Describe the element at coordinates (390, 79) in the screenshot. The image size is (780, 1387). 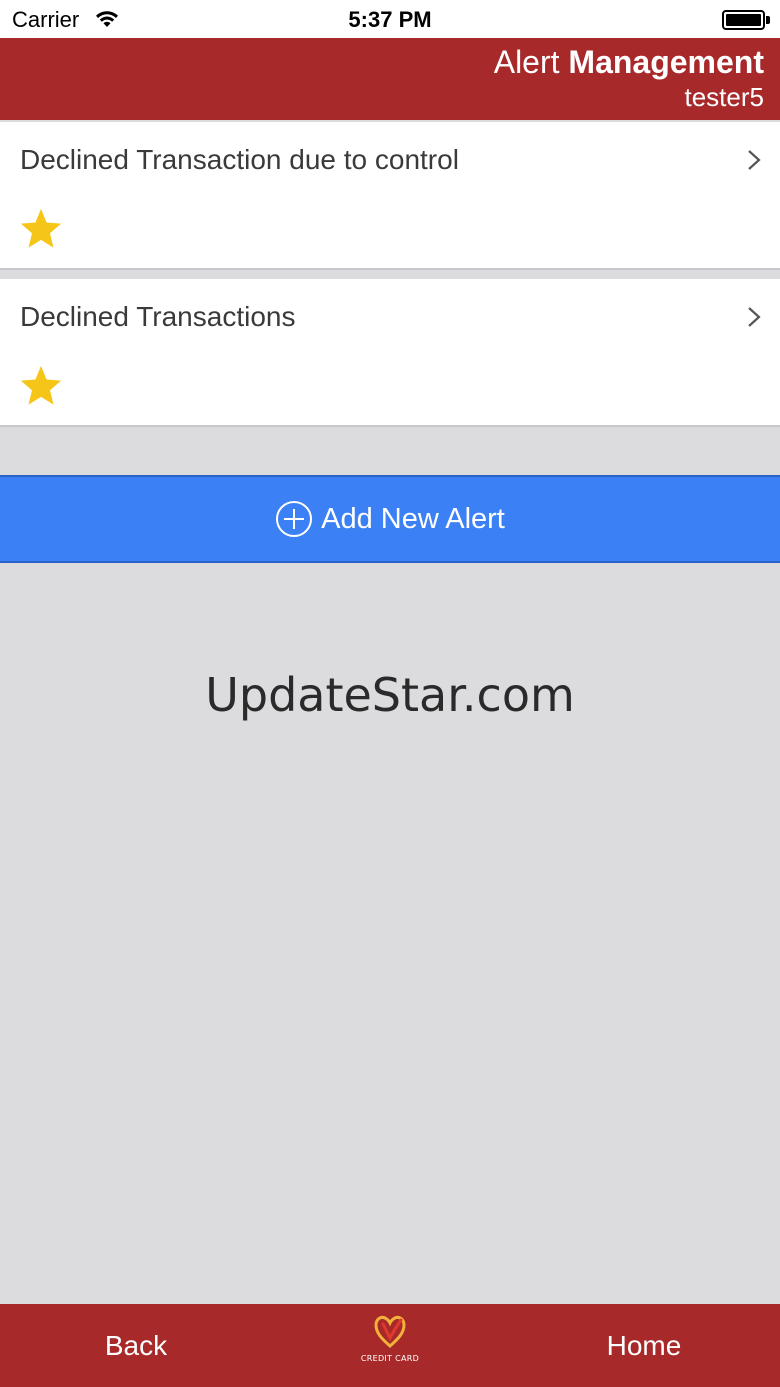
I see `app-header: Alert Management tester5` at that location.